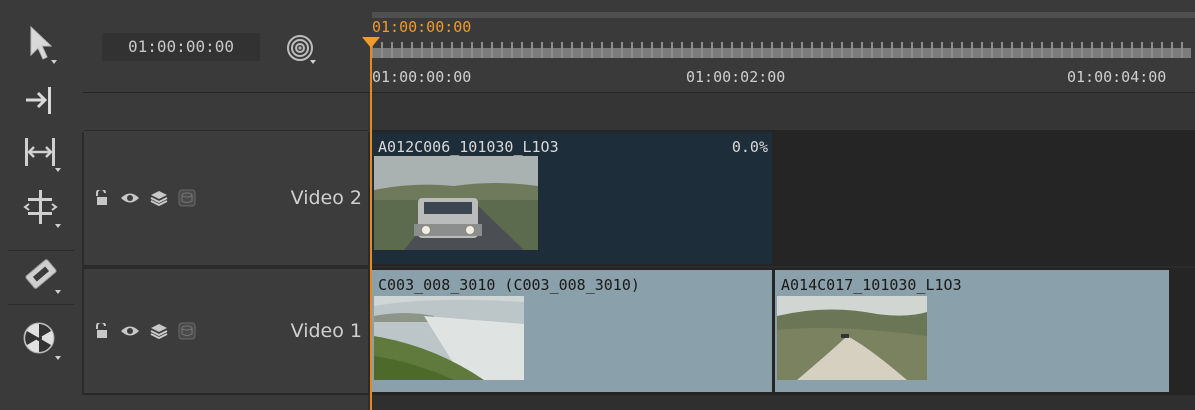 Image resolution: width=1195 pixels, height=410 pixels. I want to click on track-name: Video 2, so click(326, 198).